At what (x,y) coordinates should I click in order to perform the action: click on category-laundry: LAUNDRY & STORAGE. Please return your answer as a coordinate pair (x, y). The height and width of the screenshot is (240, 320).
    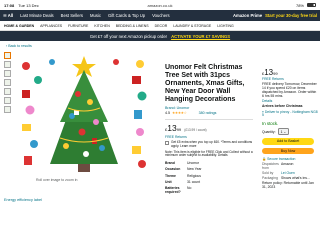
    Looking at the image, I should click on (192, 26).